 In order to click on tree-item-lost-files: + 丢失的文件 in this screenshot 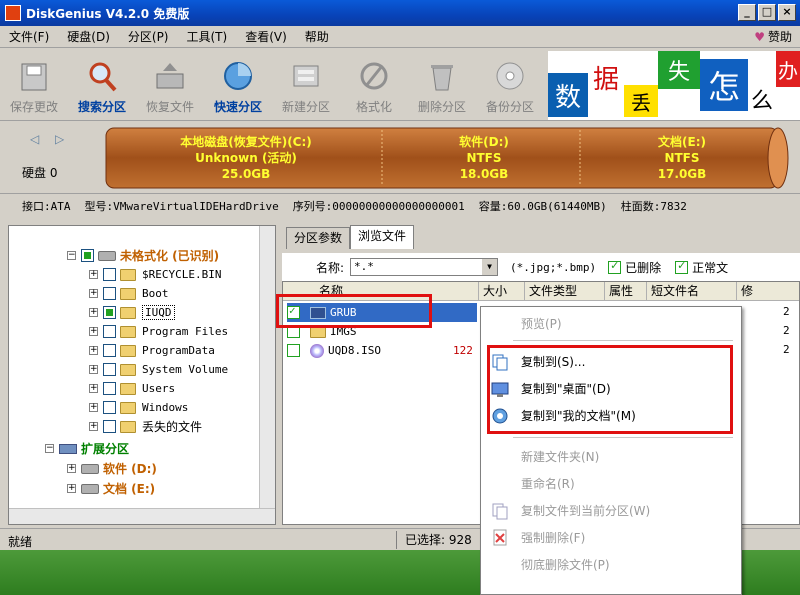, I will do `click(145, 426)`.